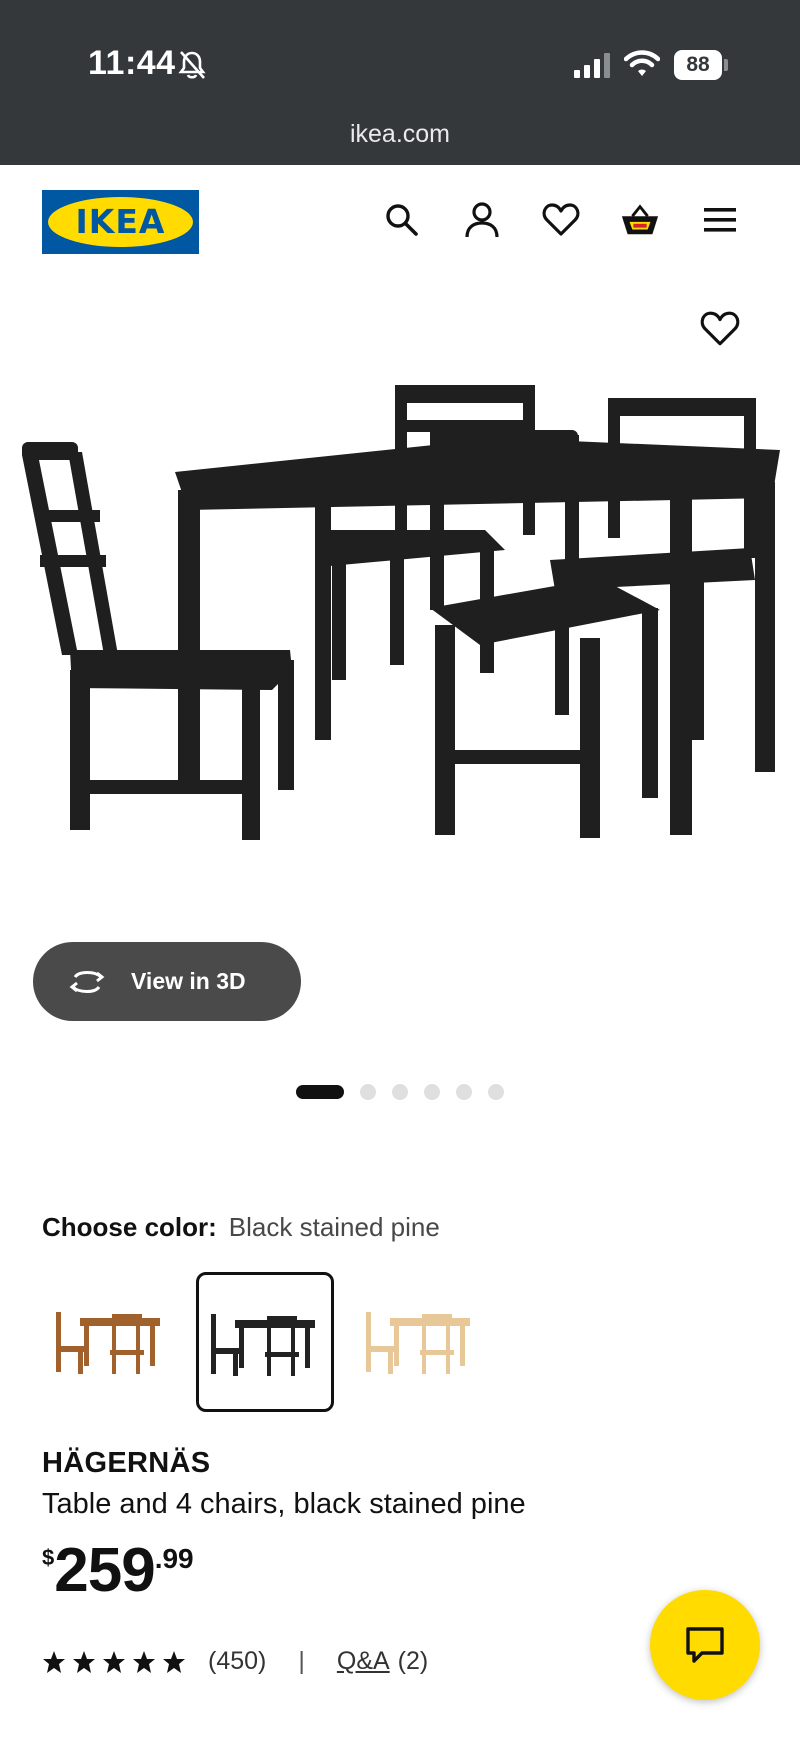  I want to click on status-bar: 11:44 88 ikea.com, so click(400, 82).